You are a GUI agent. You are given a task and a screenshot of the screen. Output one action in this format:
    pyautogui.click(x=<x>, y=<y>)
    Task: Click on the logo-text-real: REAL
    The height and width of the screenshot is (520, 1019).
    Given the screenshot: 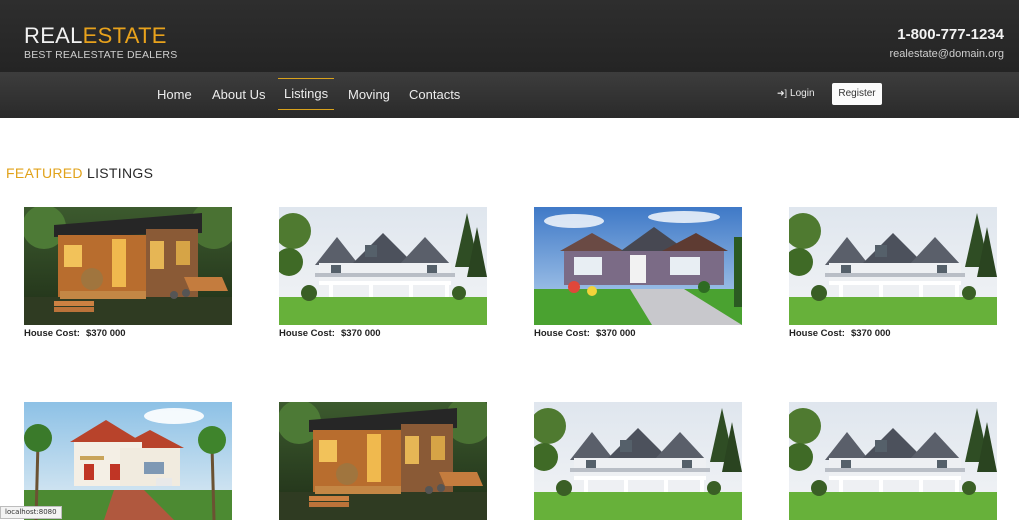 What is the action you would take?
    pyautogui.click(x=53, y=35)
    